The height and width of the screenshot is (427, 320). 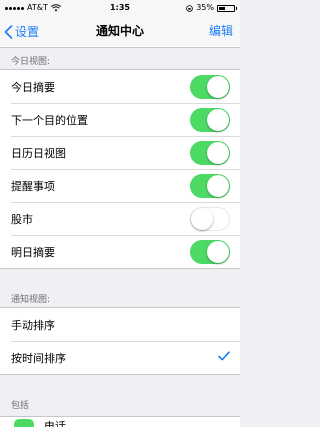 What do you see at coordinates (120, 152) in the screenshot?
I see `list-item: 日历日视图` at bounding box center [120, 152].